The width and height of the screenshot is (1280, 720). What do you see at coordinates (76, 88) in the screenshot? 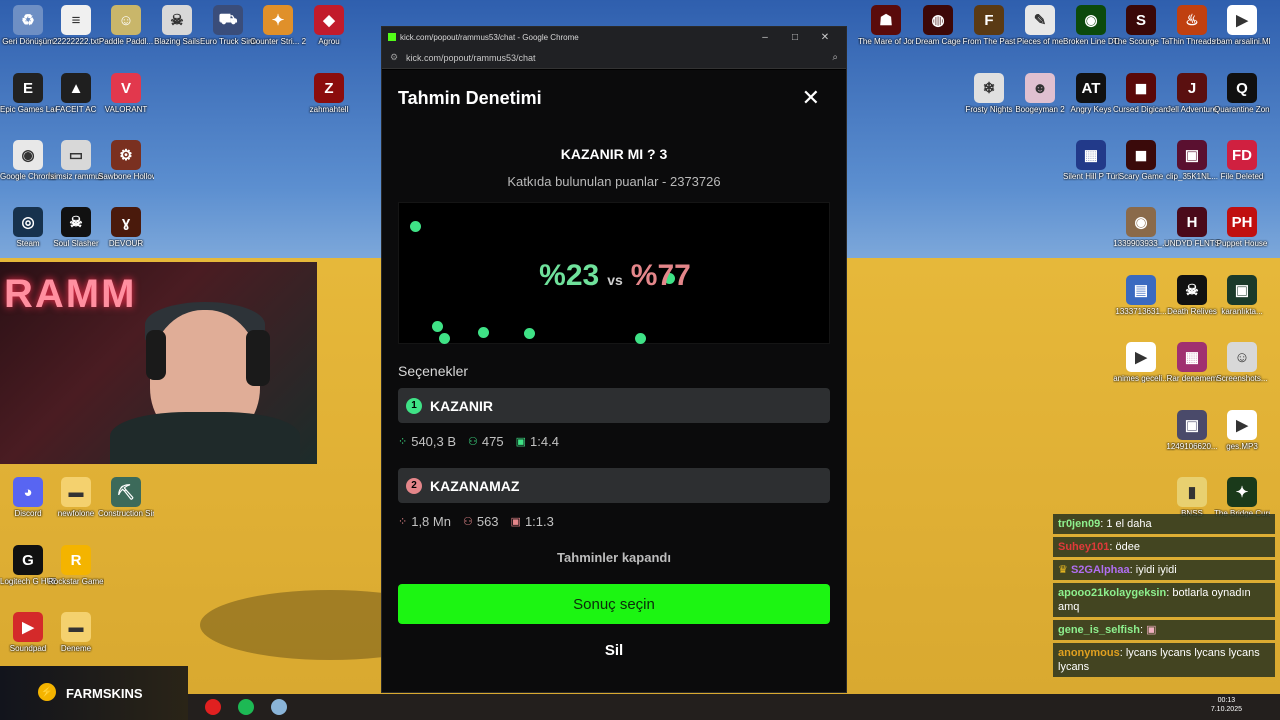
I see `desktop-app-icon: ▲` at bounding box center [76, 88].